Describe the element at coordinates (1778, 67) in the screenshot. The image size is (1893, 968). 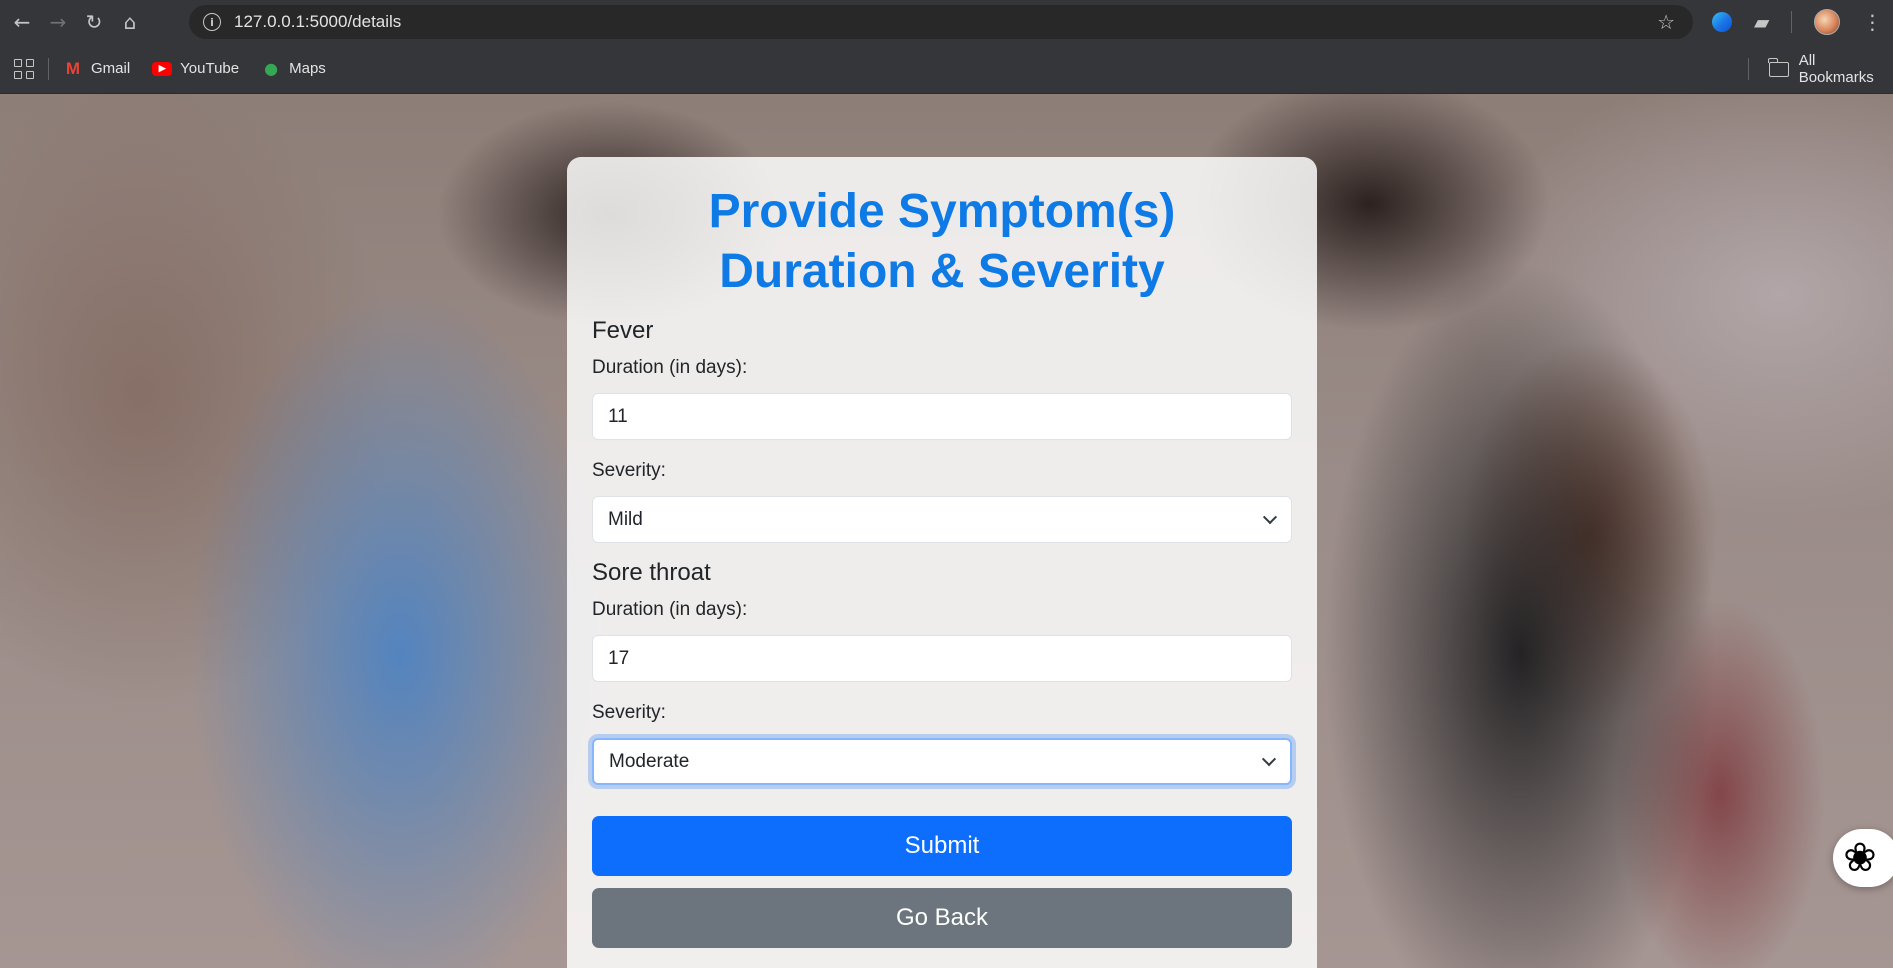
I see `folder-icon` at that location.